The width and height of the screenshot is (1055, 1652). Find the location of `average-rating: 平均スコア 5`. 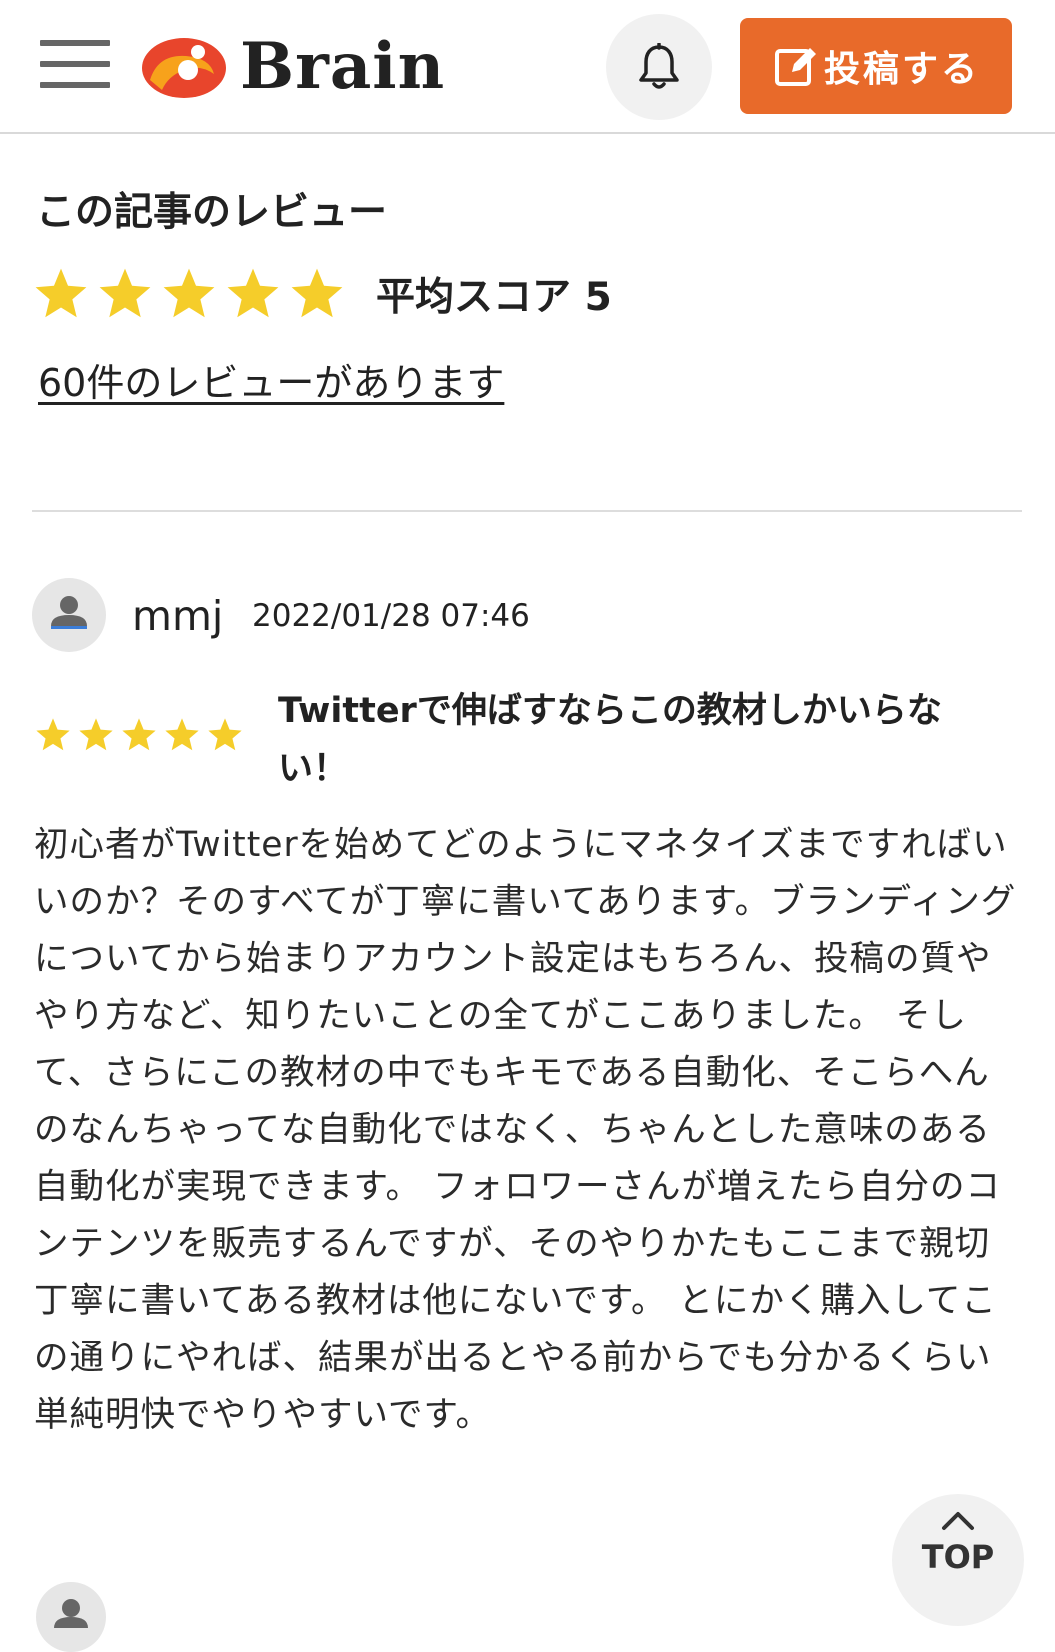

average-rating: 平均スコア 5 is located at coordinates (322, 294).